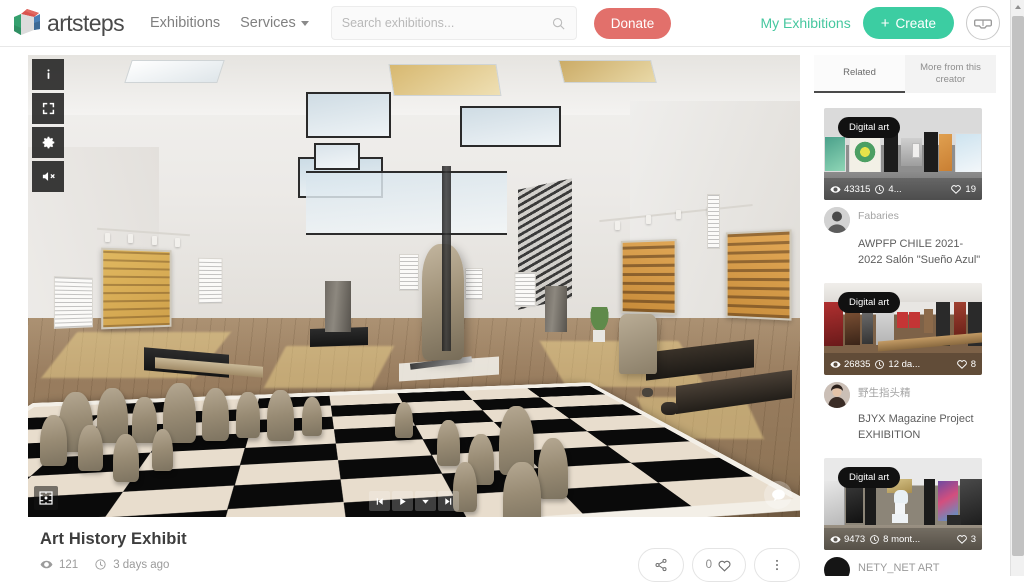 The height and width of the screenshot is (582, 1024). Describe the element at coordinates (46, 498) in the screenshot. I see `floorplan-button` at that location.